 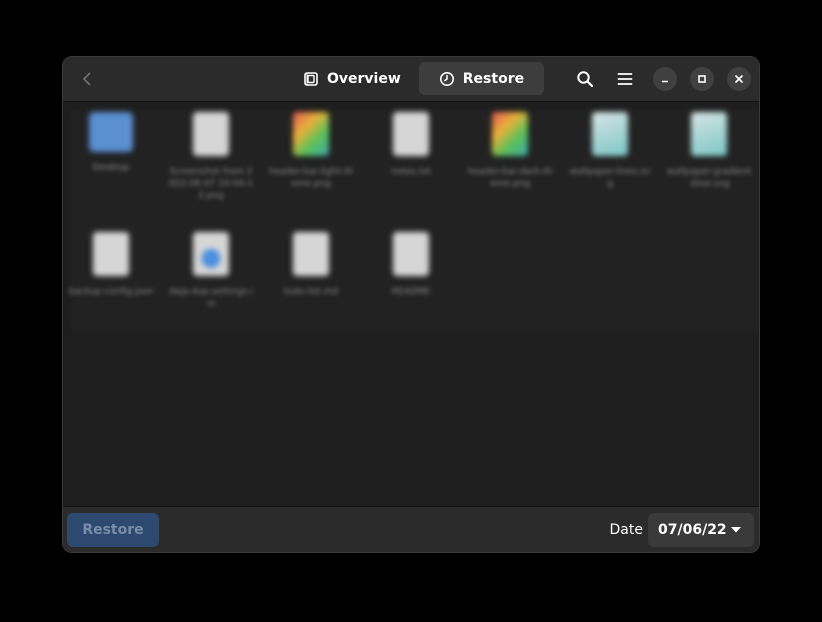 I want to click on back-button, so click(x=87, y=79).